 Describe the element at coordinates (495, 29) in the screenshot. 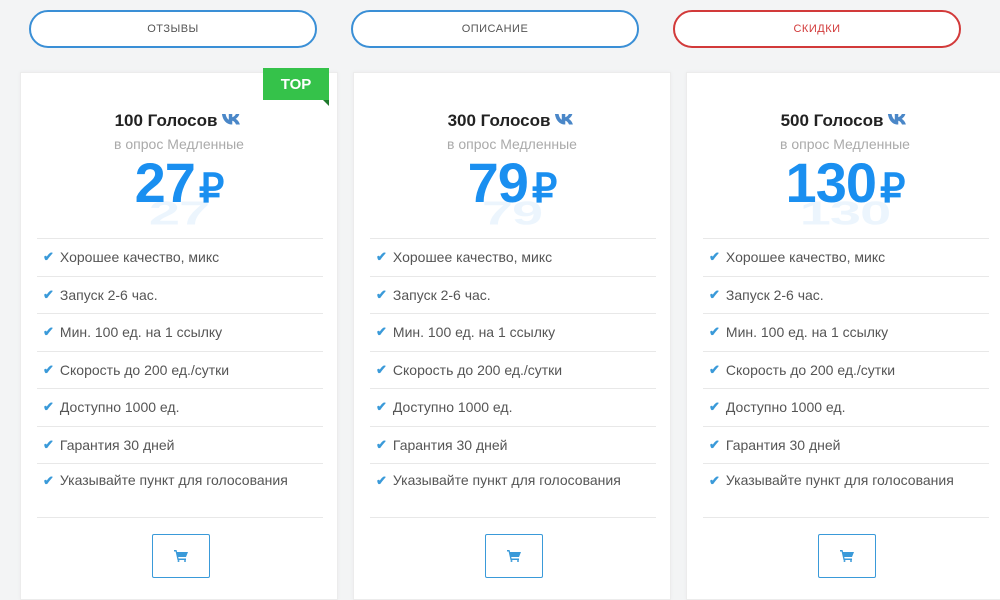

I see `tab-description: ОПИСАНИЕ` at that location.